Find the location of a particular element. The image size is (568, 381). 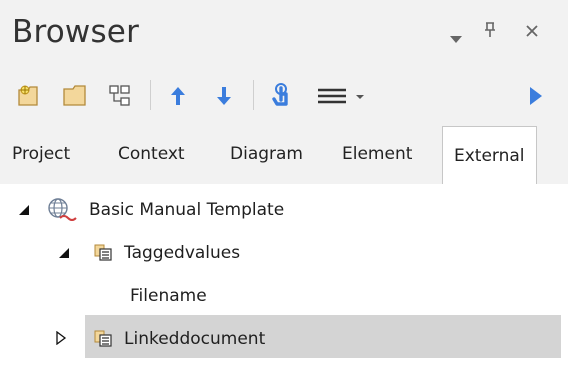

browser-toolbar is located at coordinates (284, 96).